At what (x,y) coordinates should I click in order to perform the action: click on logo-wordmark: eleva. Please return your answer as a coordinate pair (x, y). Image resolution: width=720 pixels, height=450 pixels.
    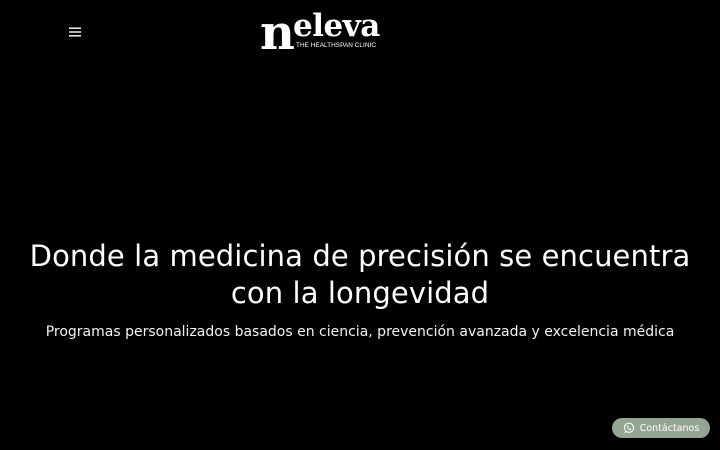
    Looking at the image, I should click on (336, 26).